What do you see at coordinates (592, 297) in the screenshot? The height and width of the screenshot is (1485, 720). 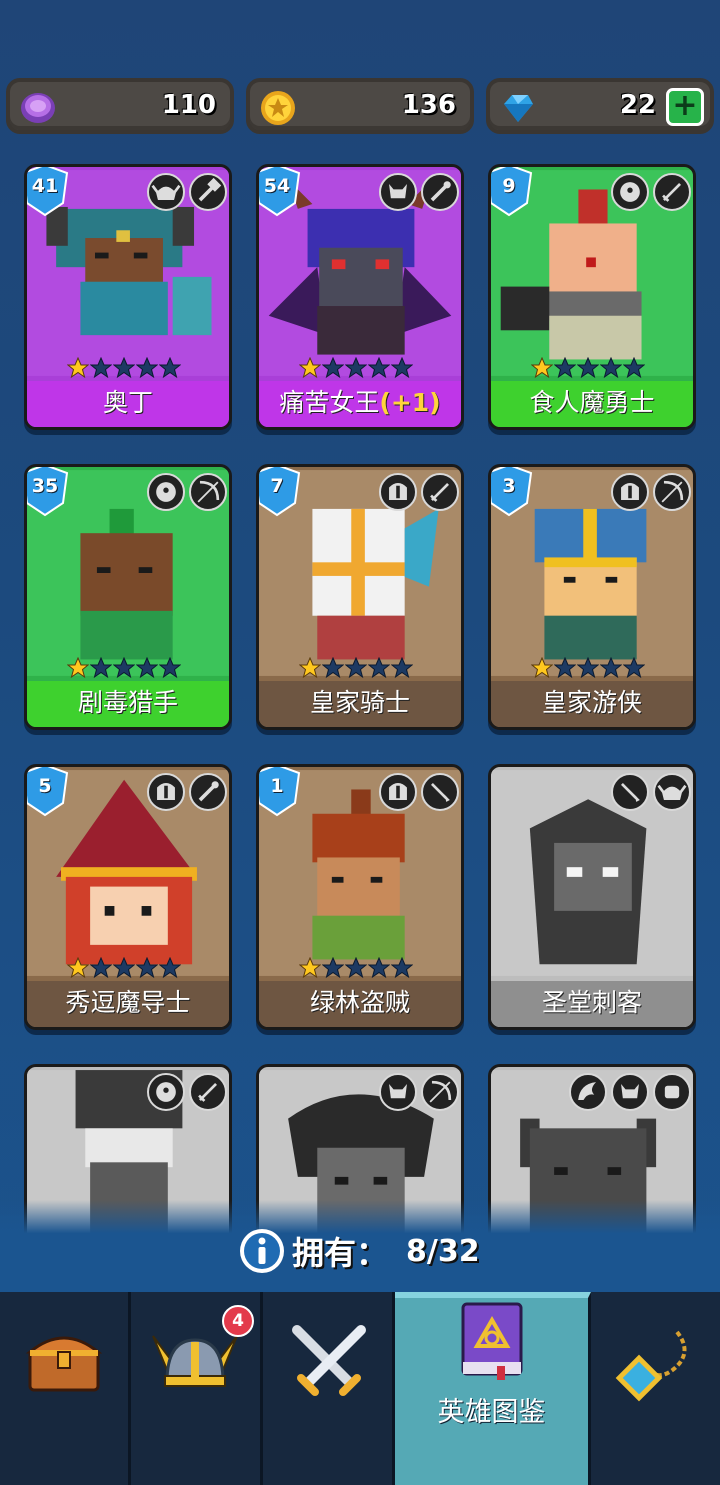 I see `hero-card-ogre-warrior: 9 食人魔勇士` at bounding box center [592, 297].